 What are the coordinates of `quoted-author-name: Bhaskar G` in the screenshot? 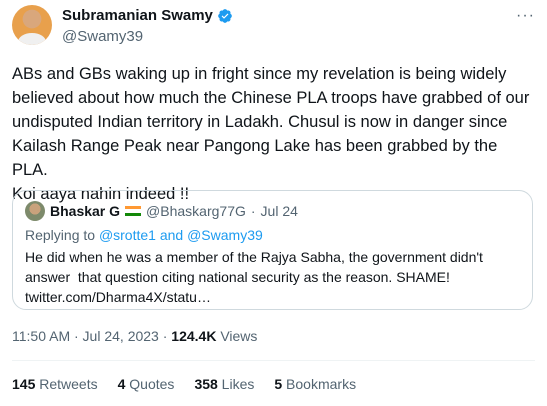 It's located at (85, 211).